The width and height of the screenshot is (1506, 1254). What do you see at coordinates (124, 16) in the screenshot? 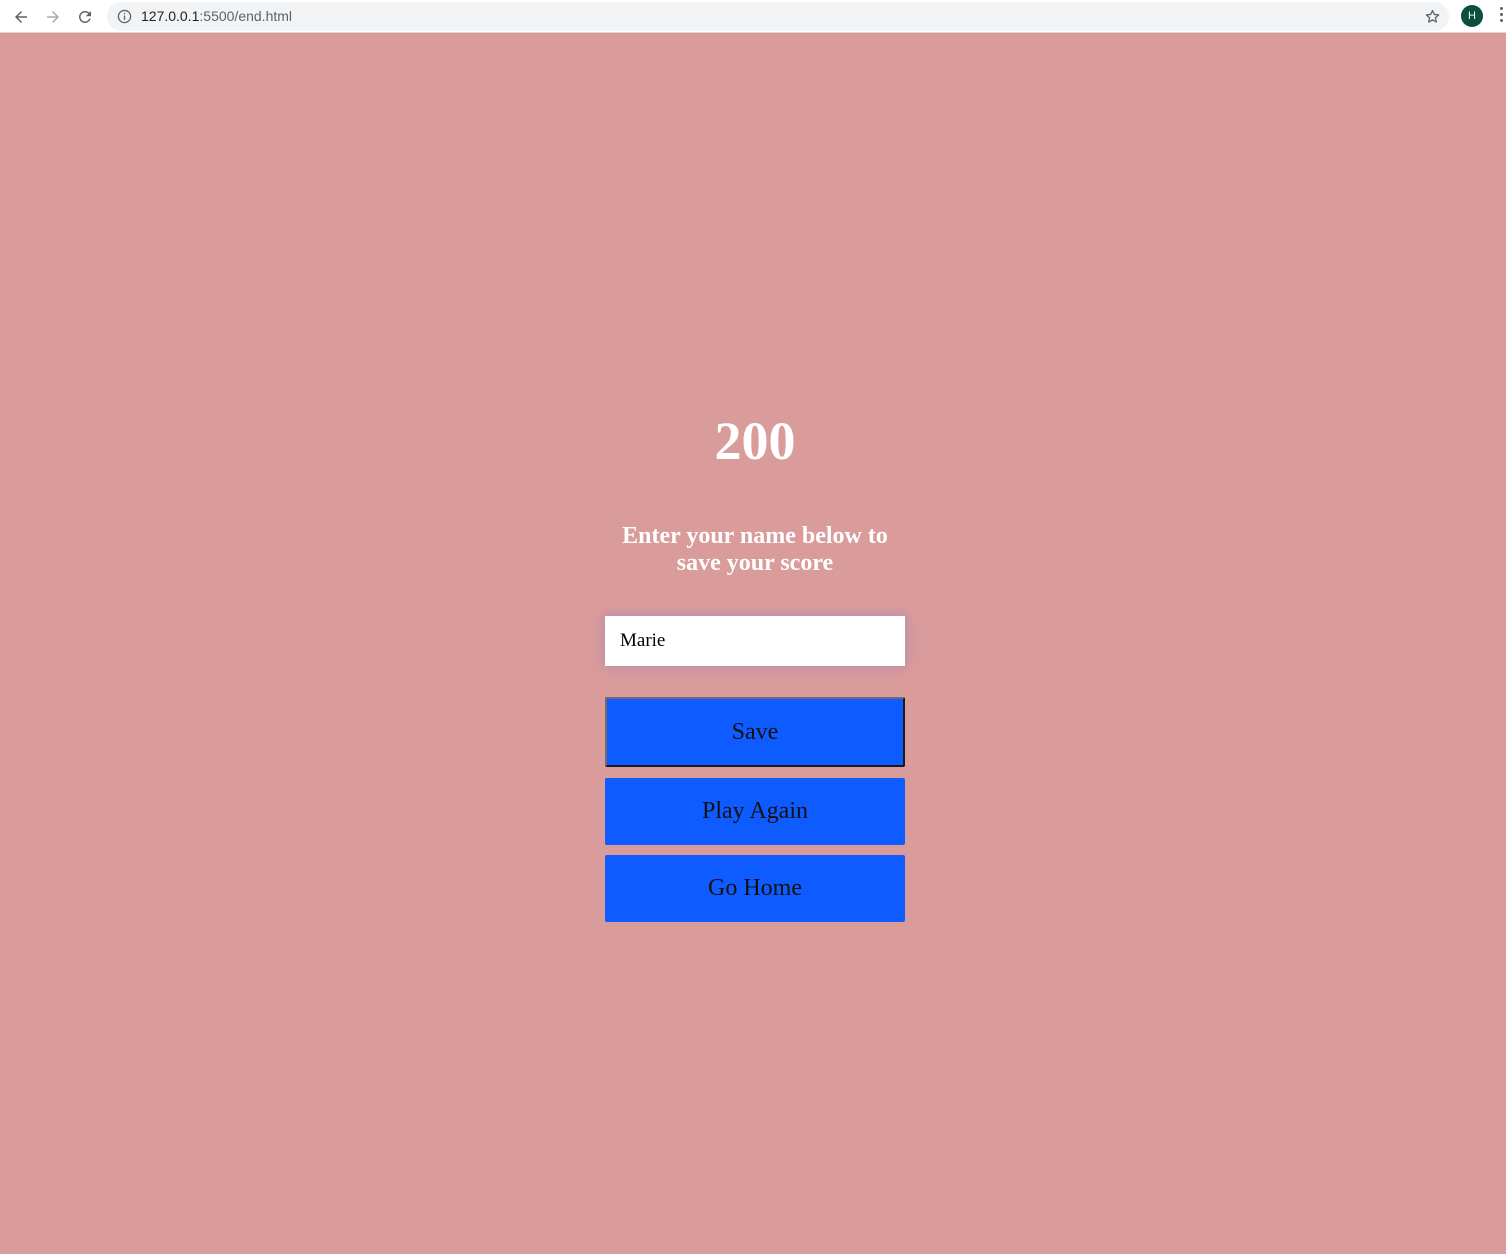
I see `info-icon` at bounding box center [124, 16].